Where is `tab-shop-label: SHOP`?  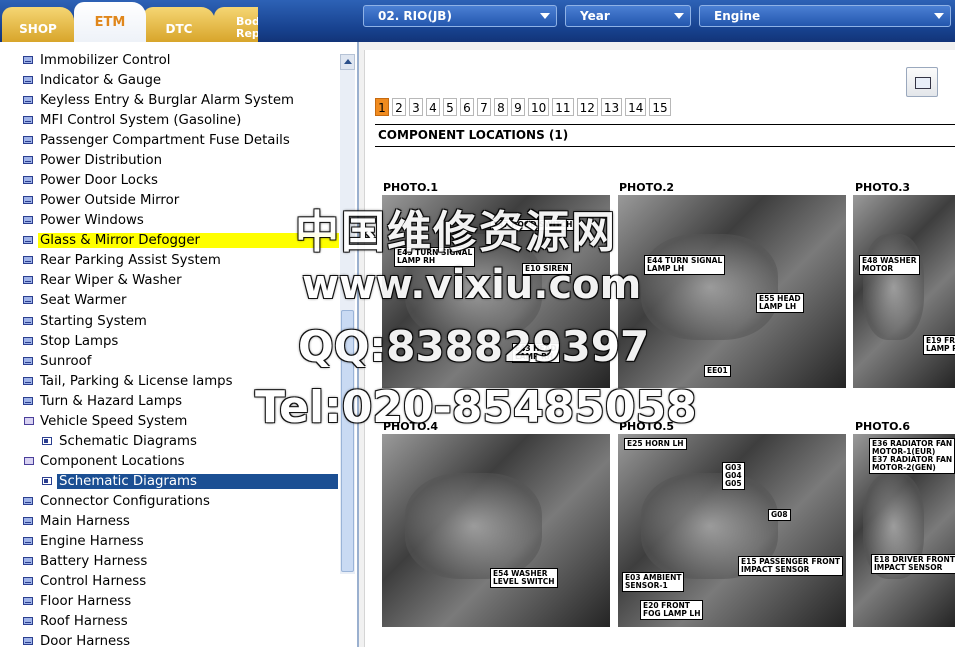
tab-shop-label: SHOP is located at coordinates (38, 28).